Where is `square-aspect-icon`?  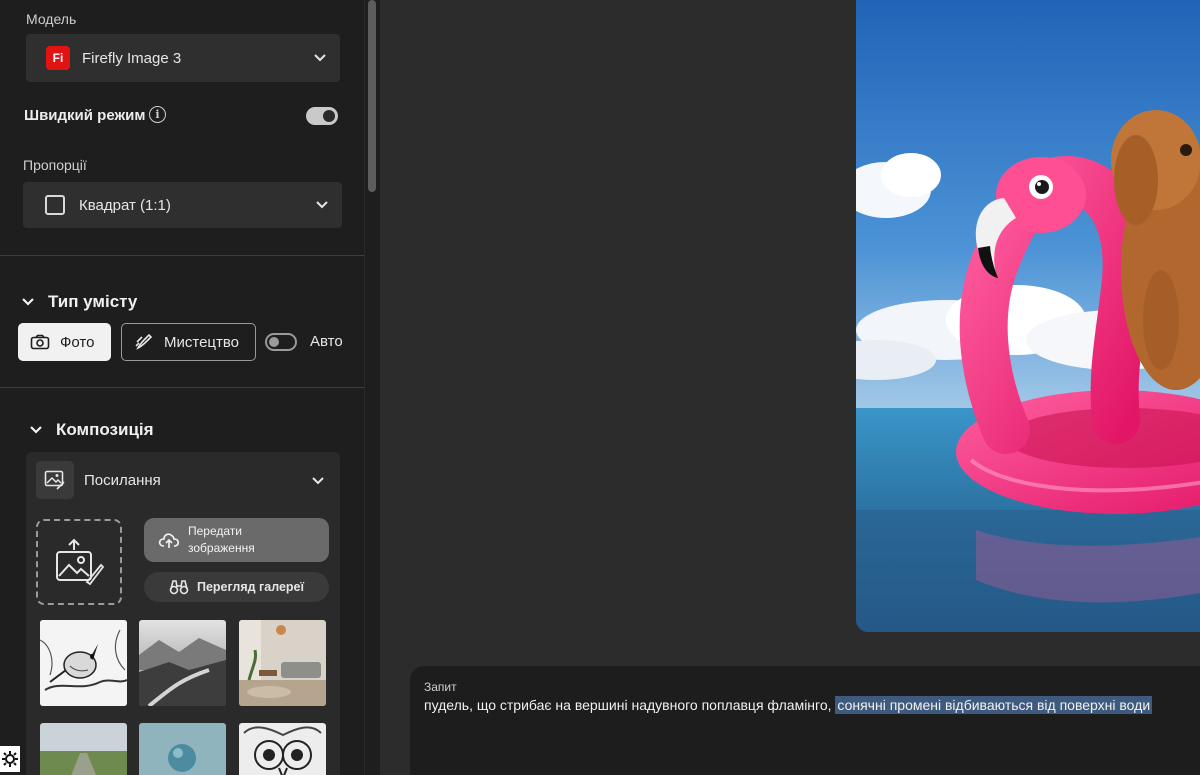 square-aspect-icon is located at coordinates (55, 205).